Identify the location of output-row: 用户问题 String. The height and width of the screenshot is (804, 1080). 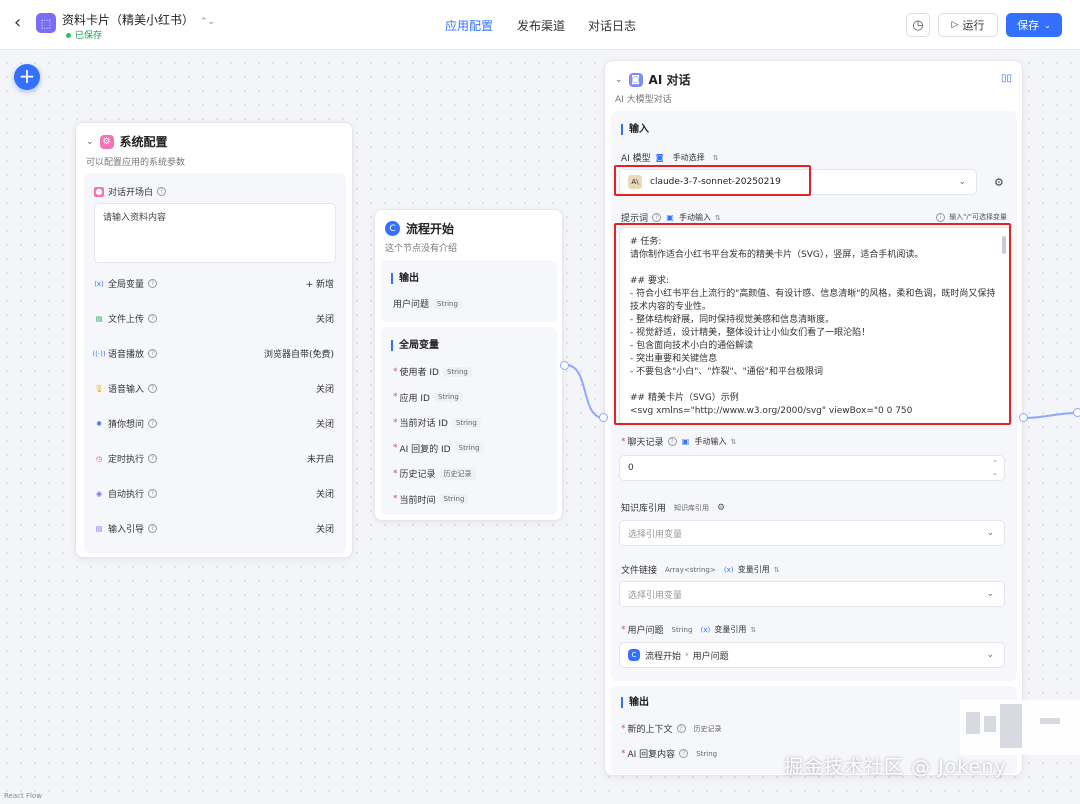
(427, 303).